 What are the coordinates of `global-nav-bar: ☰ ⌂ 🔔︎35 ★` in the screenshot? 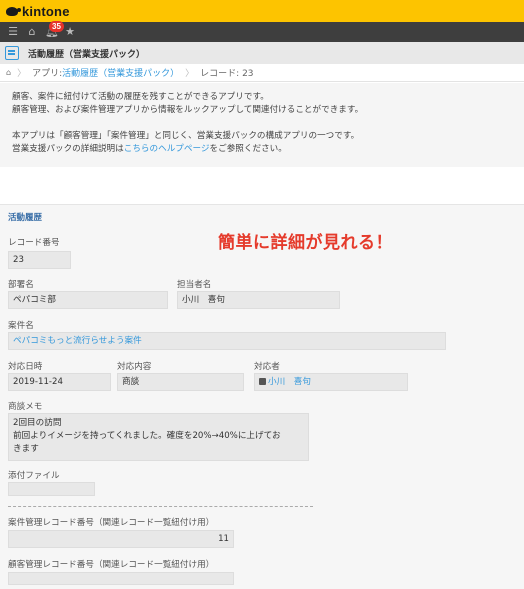 It's located at (262, 31).